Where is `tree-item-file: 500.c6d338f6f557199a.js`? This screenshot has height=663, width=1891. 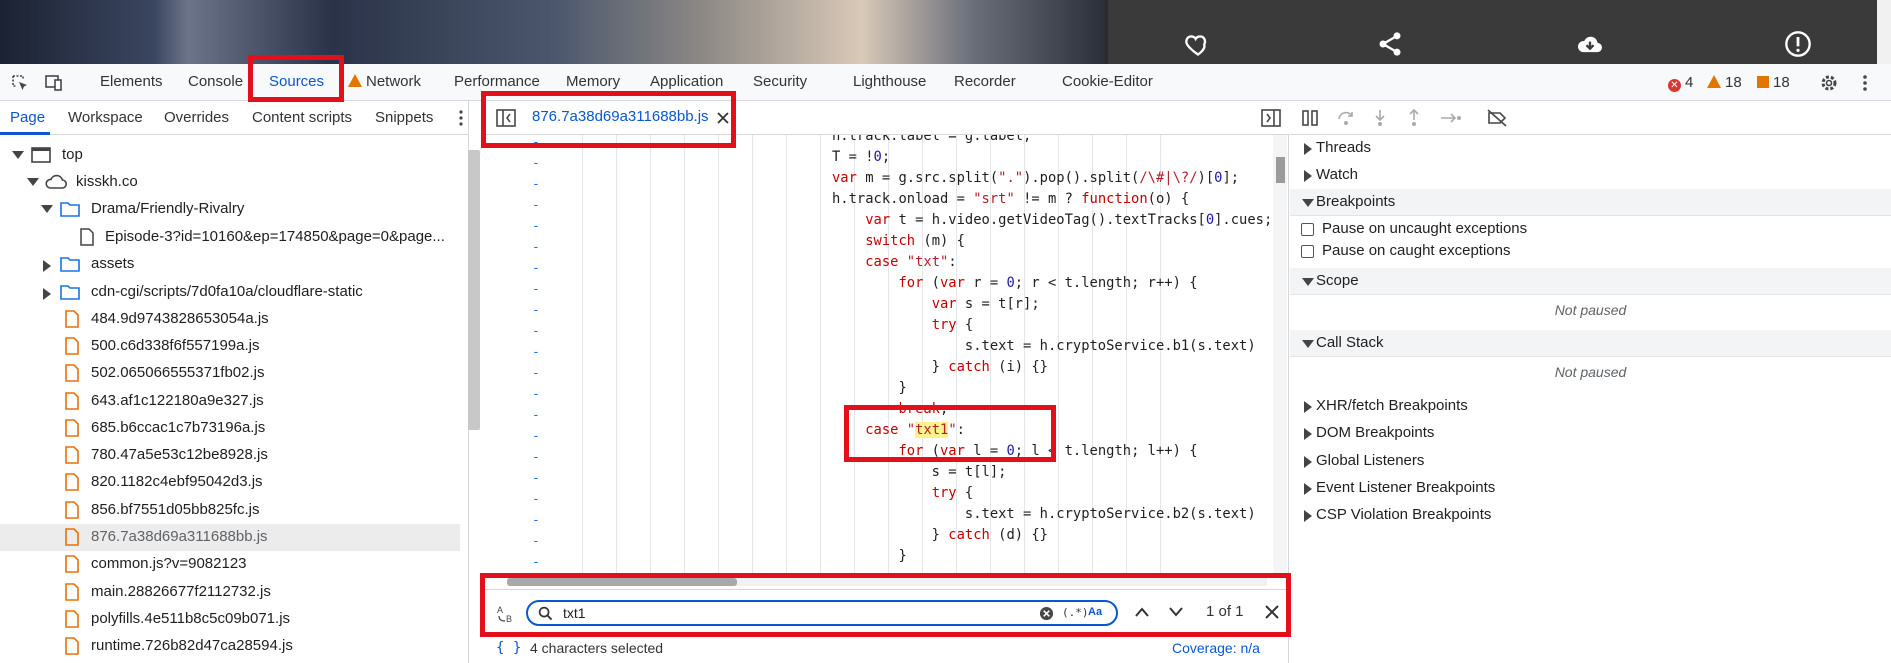
tree-item-file: 500.c6d338f6f557199a.js is located at coordinates (230, 346).